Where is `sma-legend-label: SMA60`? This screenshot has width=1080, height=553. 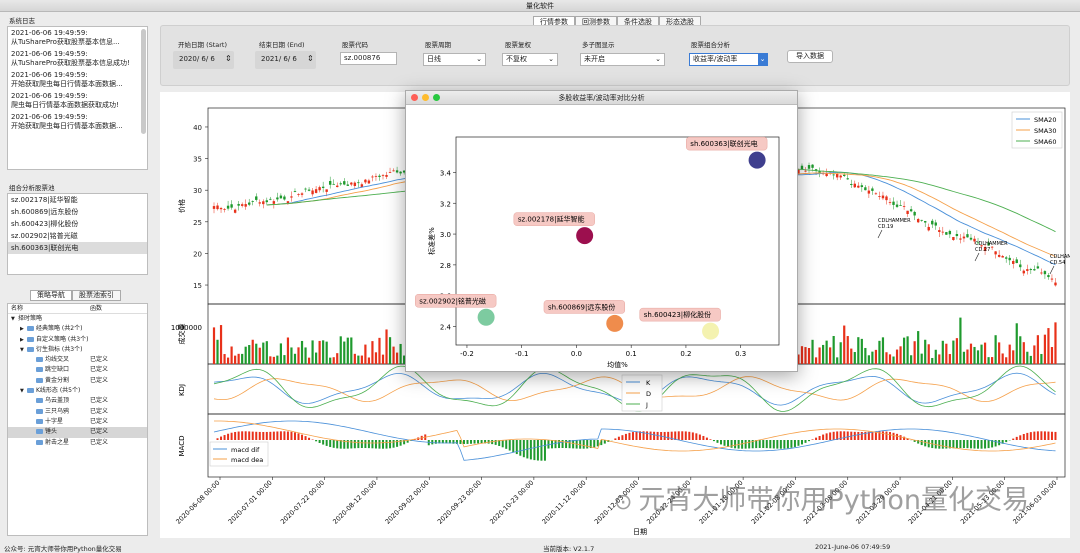 sma-legend-label: SMA60 is located at coordinates (1045, 142).